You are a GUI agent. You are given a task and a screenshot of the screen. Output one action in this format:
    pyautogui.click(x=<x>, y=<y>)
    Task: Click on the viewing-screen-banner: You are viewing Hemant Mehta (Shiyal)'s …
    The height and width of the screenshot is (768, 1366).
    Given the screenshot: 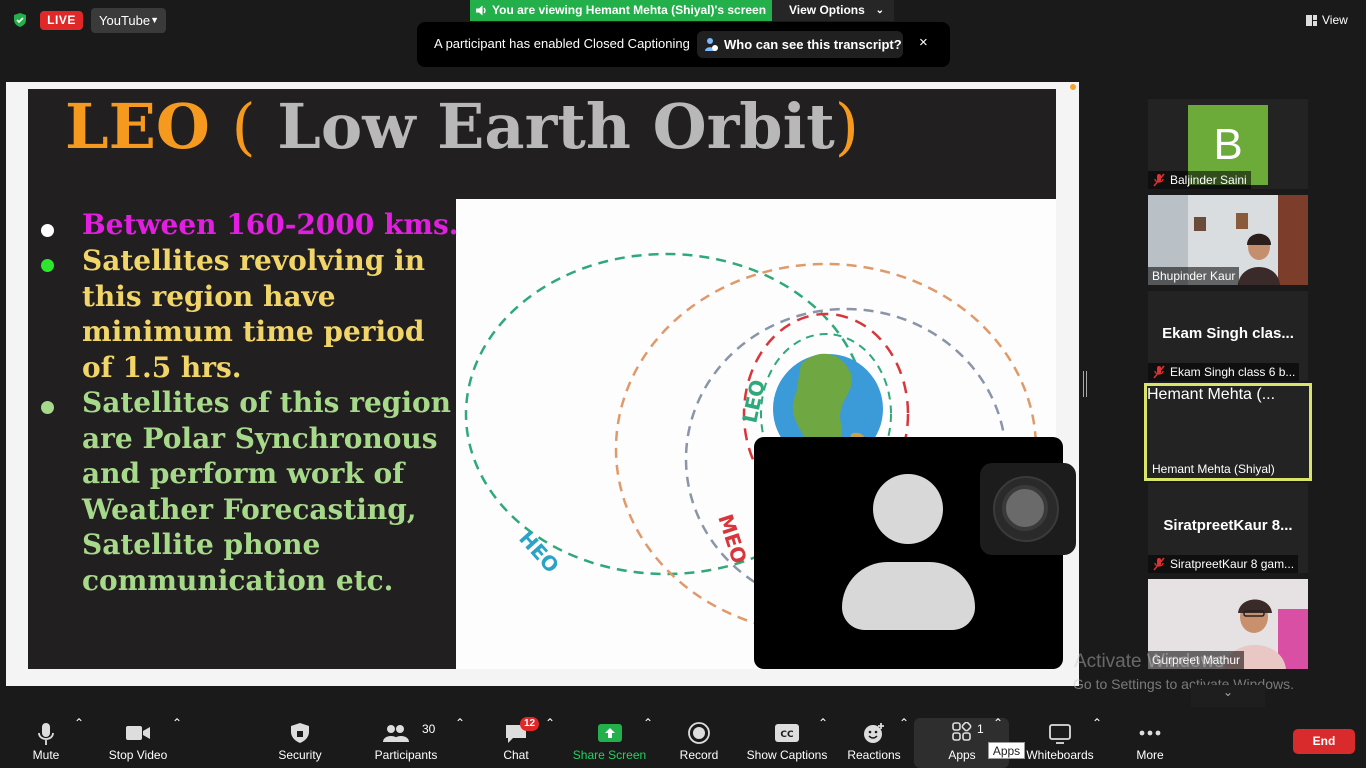 What is the action you would take?
    pyautogui.click(x=621, y=10)
    